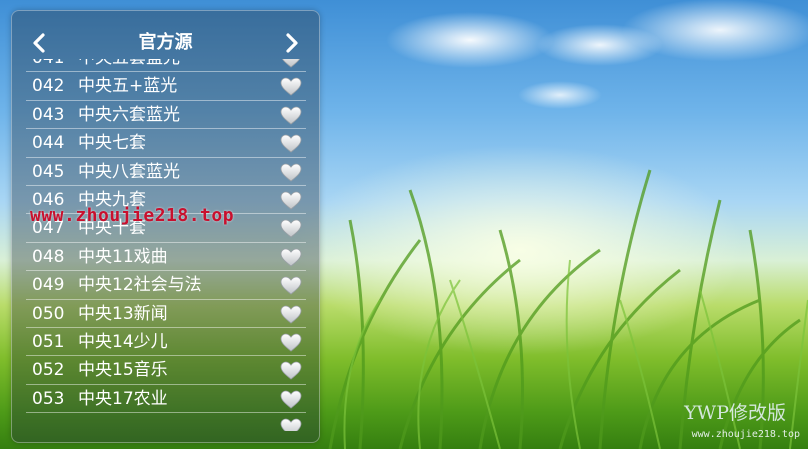  I want to click on channel-name: 中央七套, so click(112, 143).